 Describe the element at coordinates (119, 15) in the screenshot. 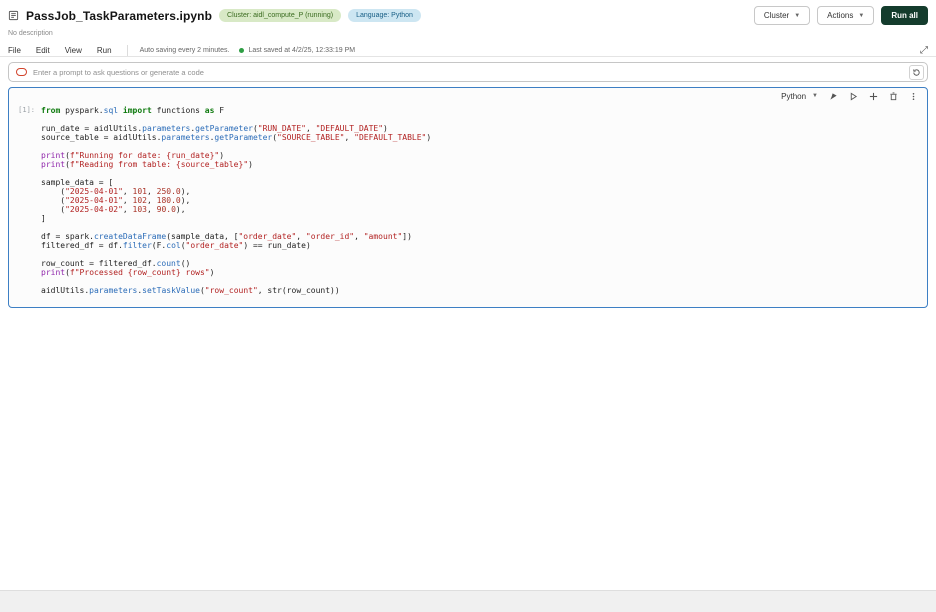

I see `page-title: PassJob_TaskParameters.ipynb` at that location.